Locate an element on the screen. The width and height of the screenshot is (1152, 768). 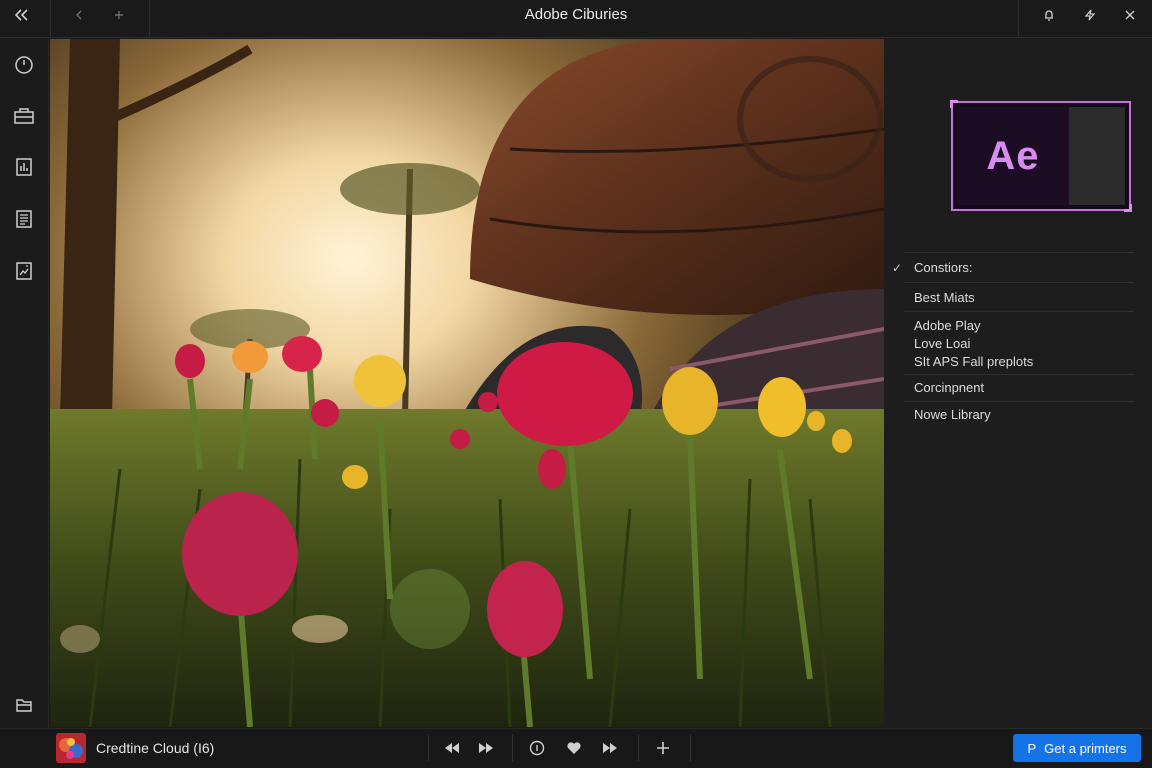
ae-logo-label: Ae is located at coordinates (1013, 155).